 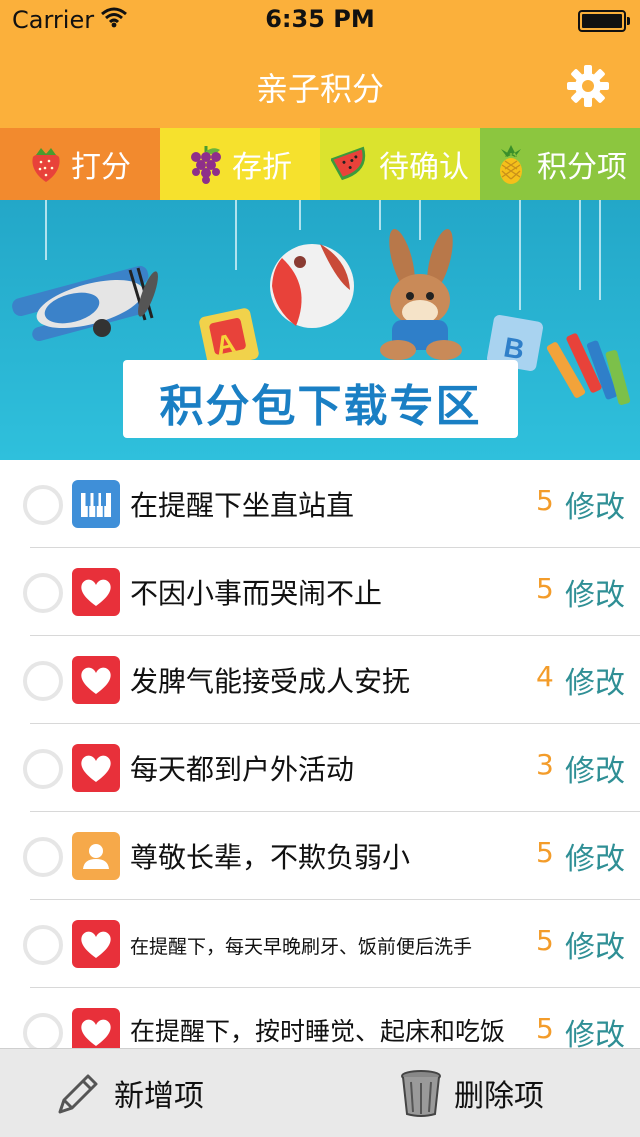 I want to click on list-item: 不因小事而哭闹不止 5 修改, so click(x=320, y=592).